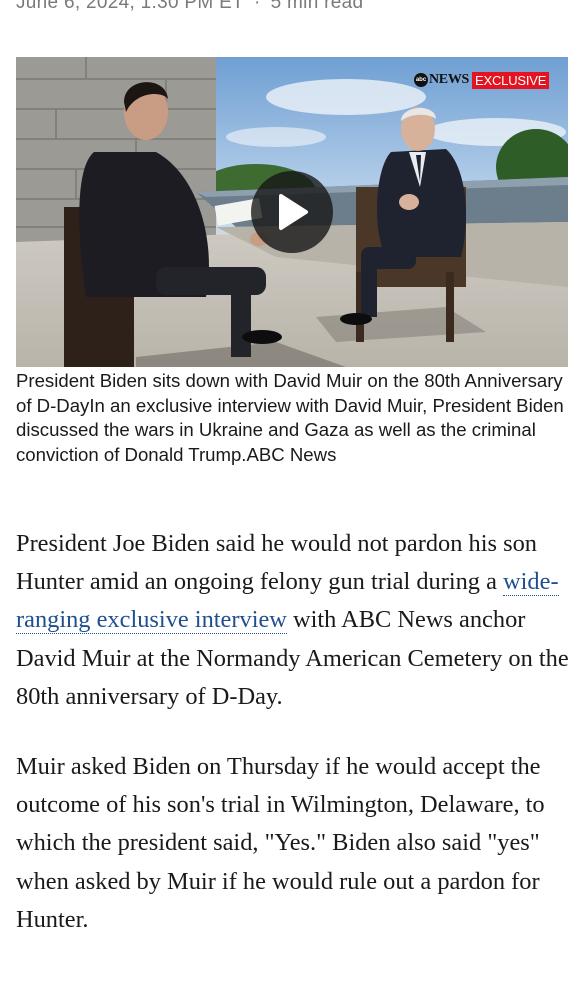  Describe the element at coordinates (291, 454) in the screenshot. I see `caption-credit: ABC News` at that location.